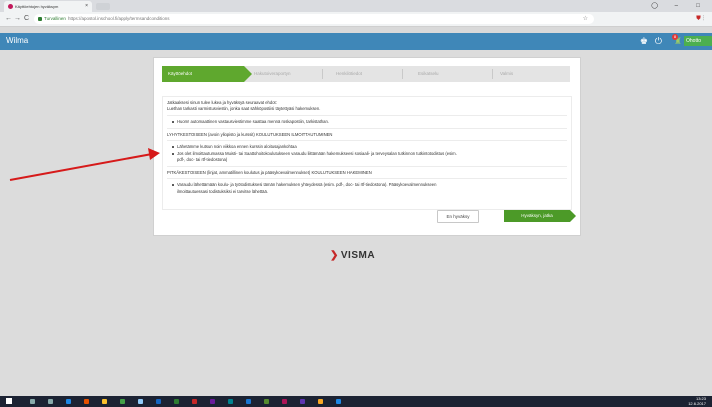  Describe the element at coordinates (122, 401) in the screenshot. I see `chrome-icon` at that location.